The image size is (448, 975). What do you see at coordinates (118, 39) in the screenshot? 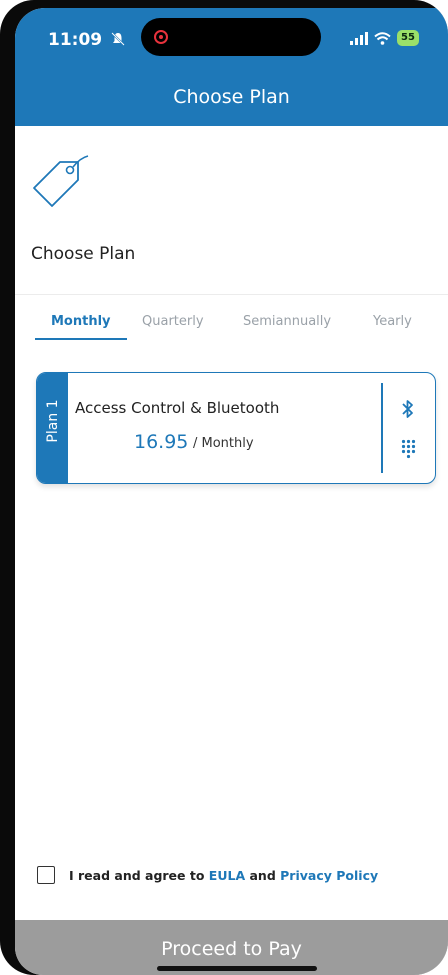
I see `silent-bell-icon` at bounding box center [118, 39].